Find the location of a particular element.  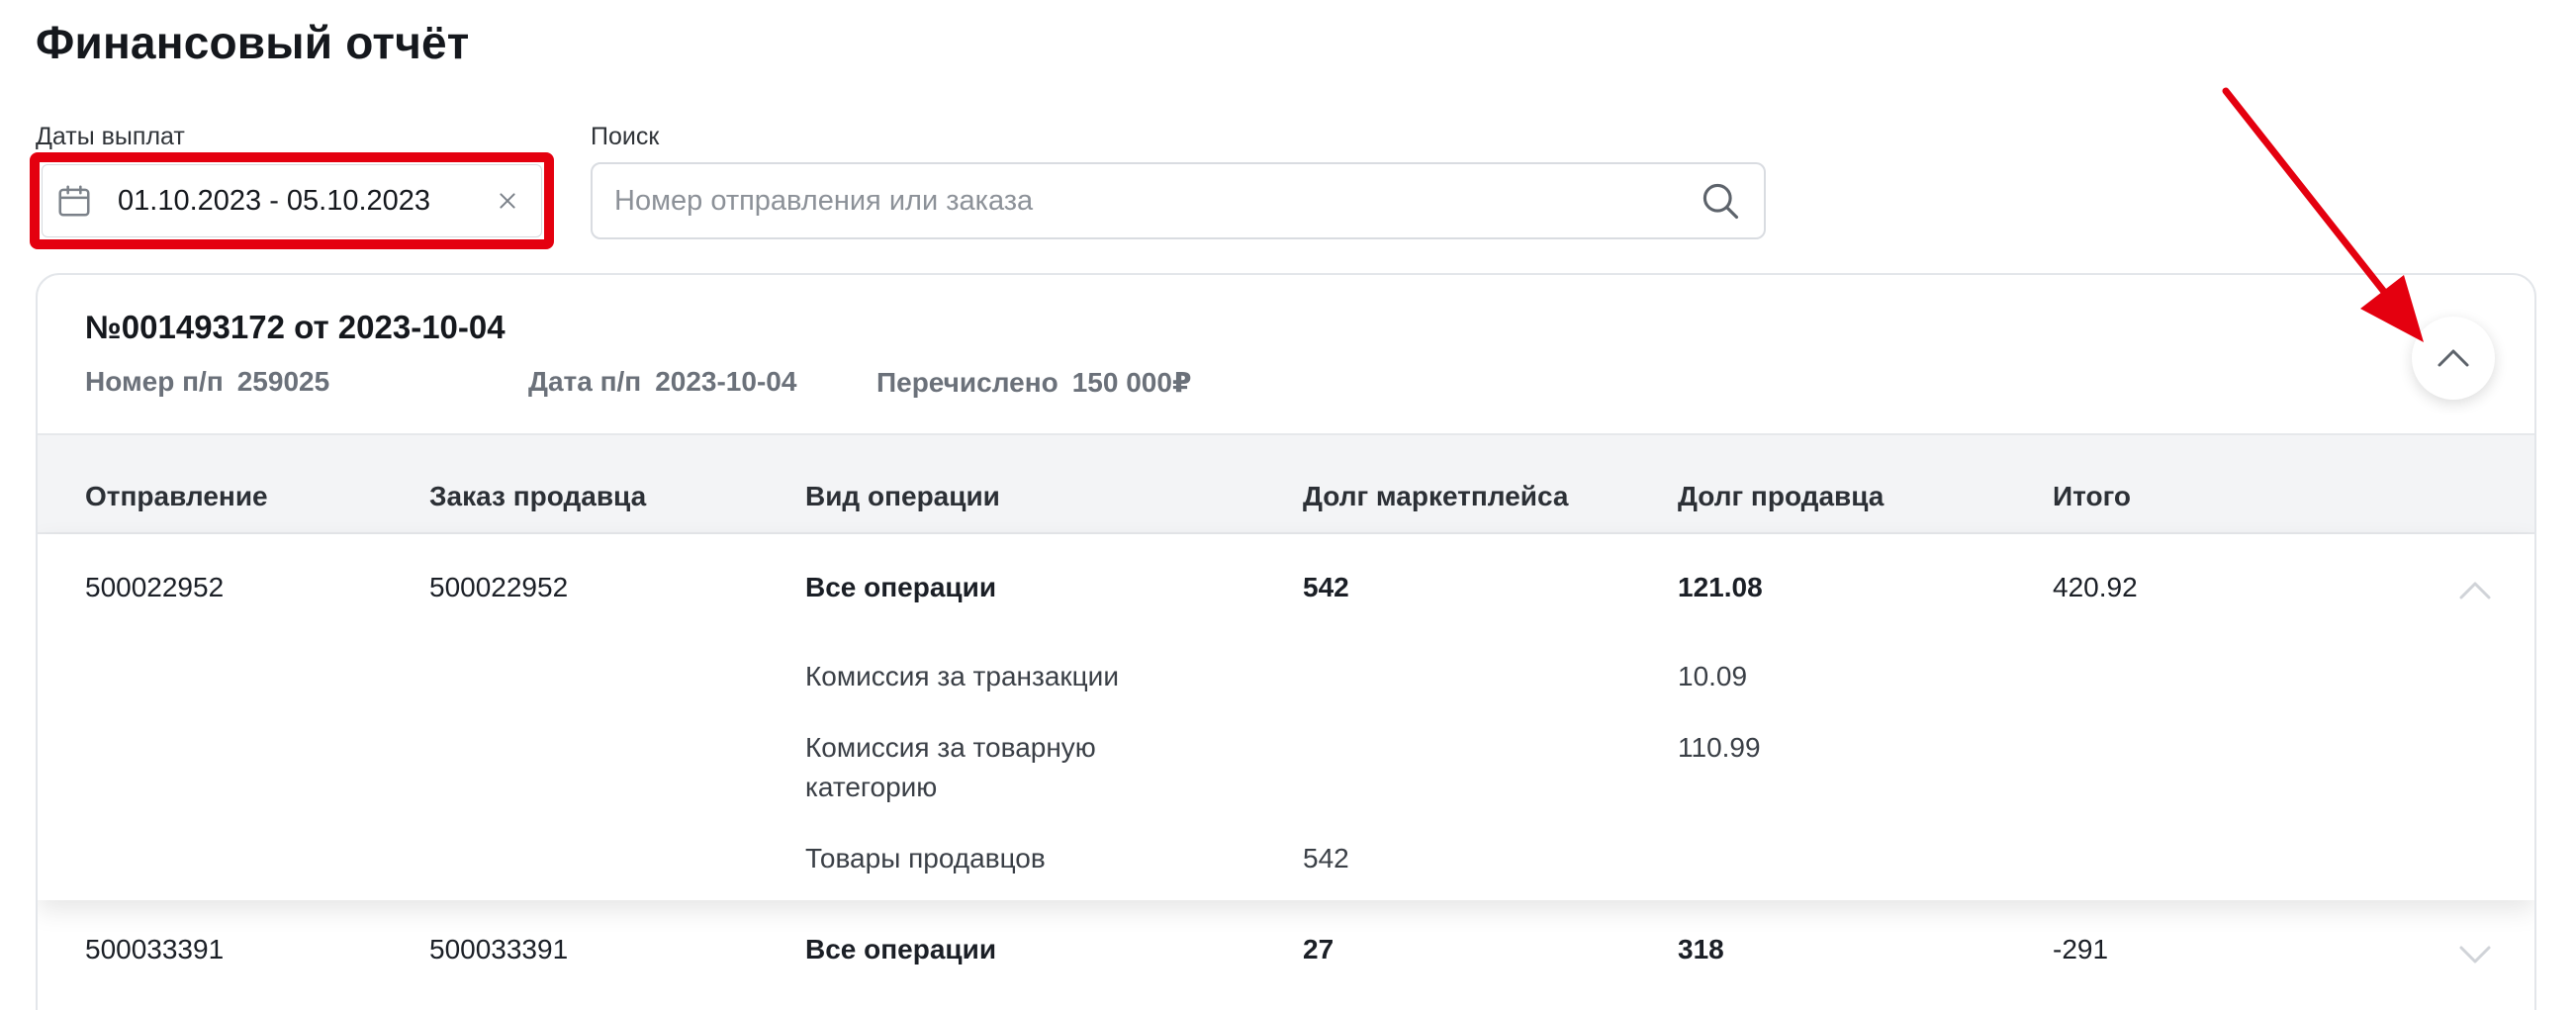

pp-number-value: 259025 is located at coordinates (283, 381).